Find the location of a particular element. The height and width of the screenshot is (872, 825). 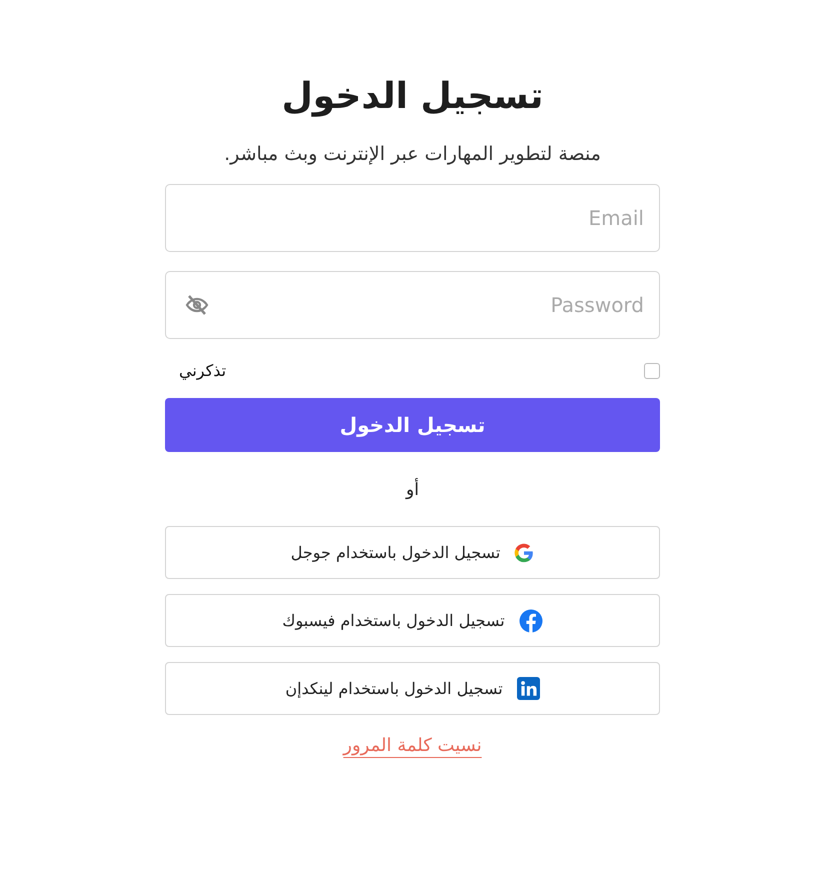

remember-checkbox is located at coordinates (652, 370).